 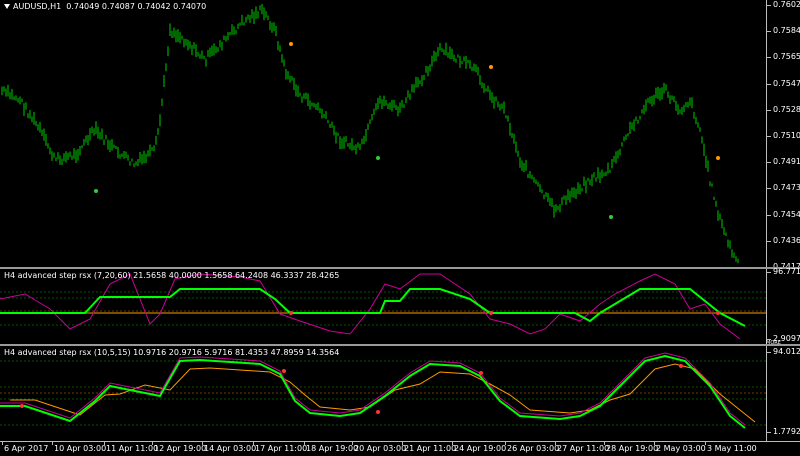 What do you see at coordinates (583, 448) in the screenshot?
I see `time-label: 27 Apr 11:00` at bounding box center [583, 448].